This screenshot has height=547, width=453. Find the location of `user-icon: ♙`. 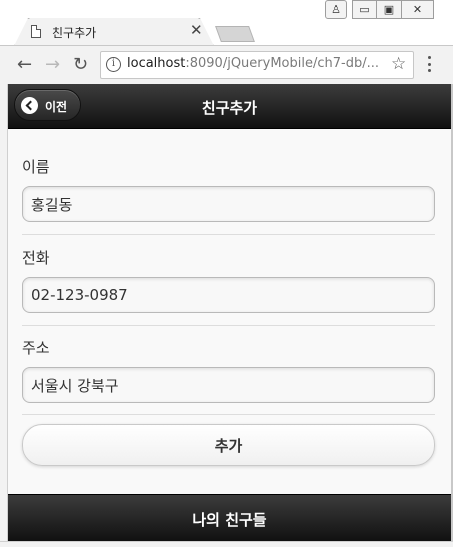

user-icon: ♙ is located at coordinates (336, 9).